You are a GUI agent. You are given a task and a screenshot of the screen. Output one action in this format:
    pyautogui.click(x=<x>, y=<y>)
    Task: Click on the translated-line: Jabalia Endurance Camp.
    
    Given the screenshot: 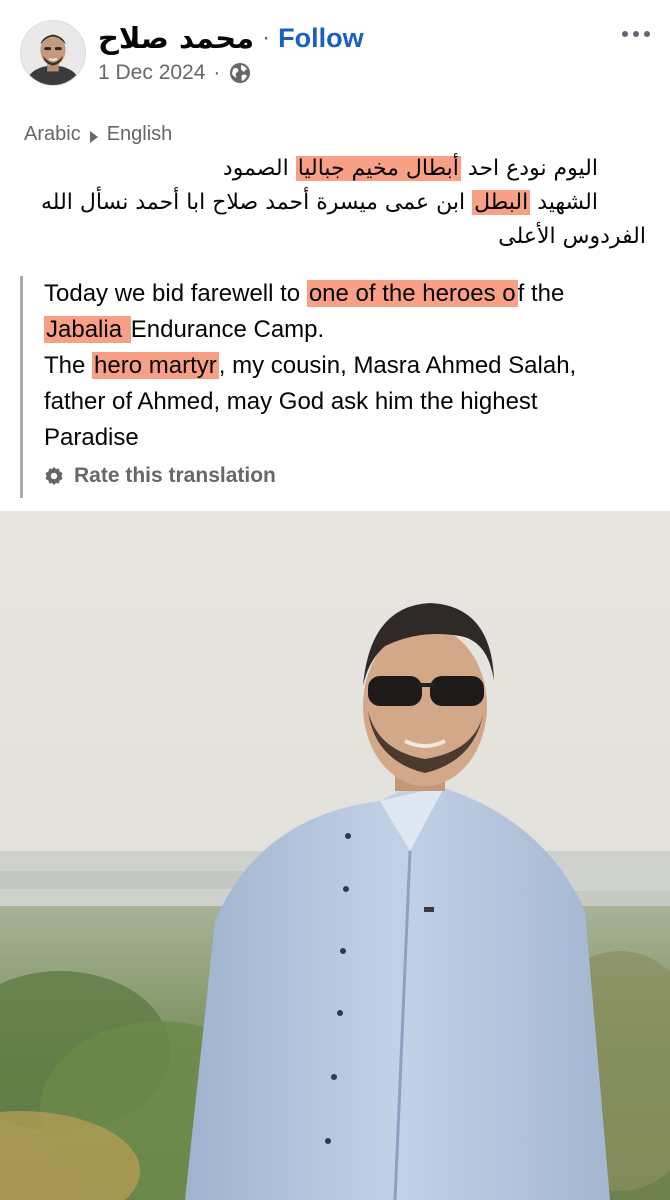 What is the action you would take?
    pyautogui.click(x=184, y=329)
    